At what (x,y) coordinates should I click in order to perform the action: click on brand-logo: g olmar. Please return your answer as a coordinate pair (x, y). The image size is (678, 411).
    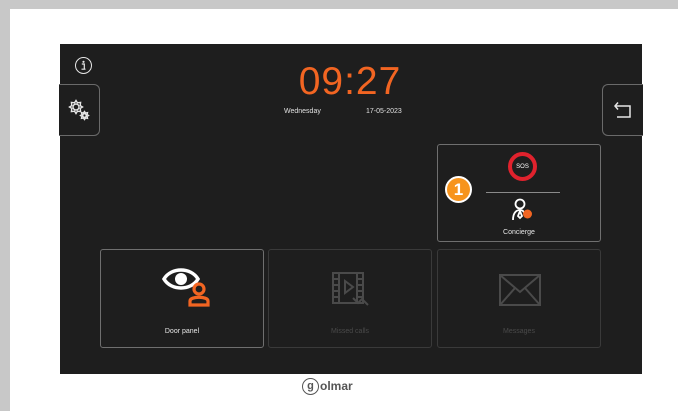
    Looking at the image, I should click on (327, 386).